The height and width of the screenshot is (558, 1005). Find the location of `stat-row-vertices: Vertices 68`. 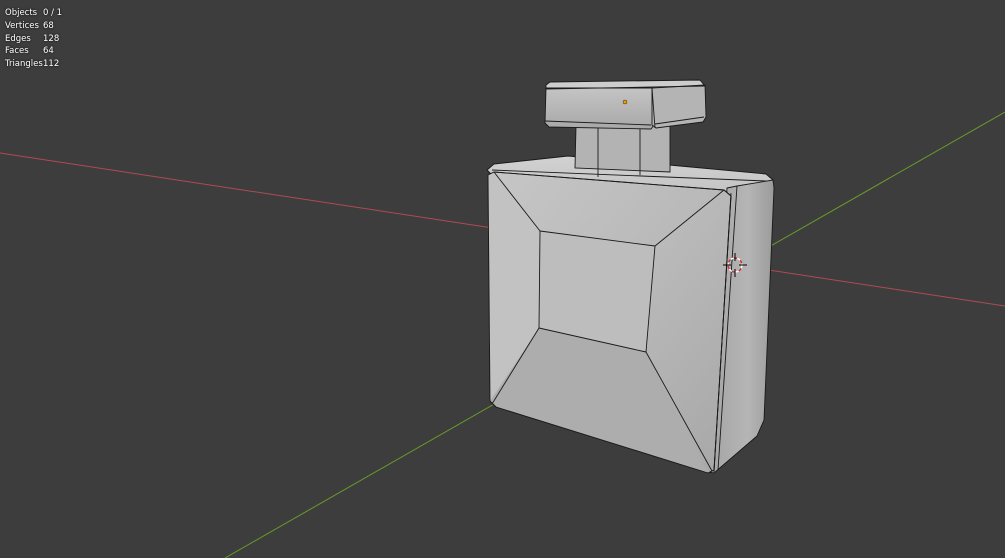

stat-row-vertices: Vertices 68 is located at coordinates (33, 26).